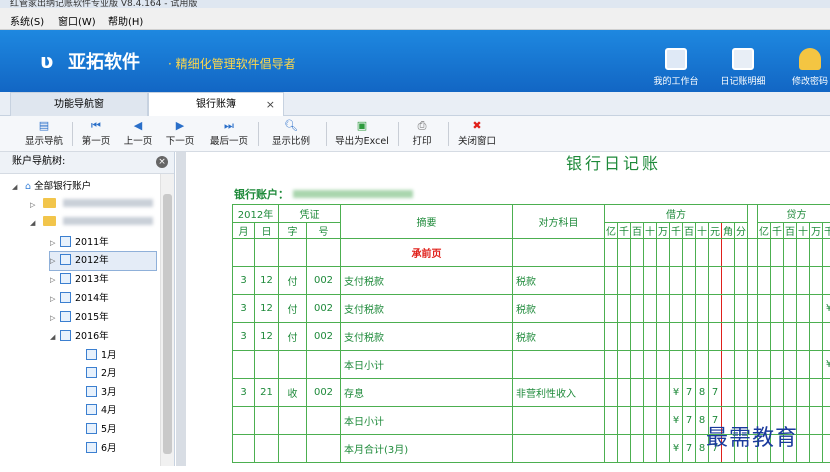 The width and height of the screenshot is (830, 472). Describe the element at coordinates (676, 231) in the screenshot. I see `debit-digit-header: 千` at that location.